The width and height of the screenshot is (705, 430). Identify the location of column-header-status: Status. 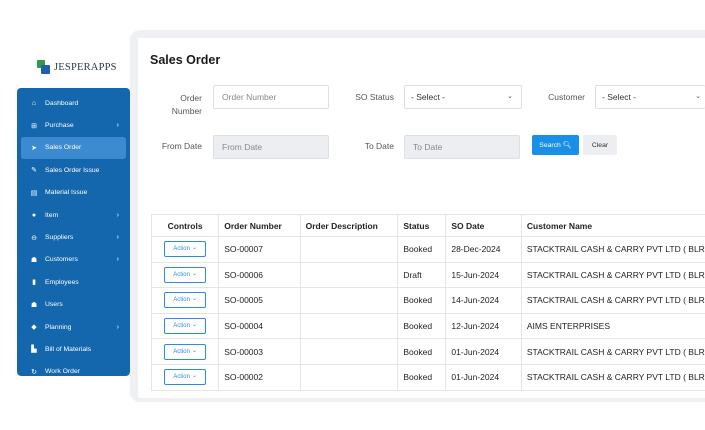
(422, 225).